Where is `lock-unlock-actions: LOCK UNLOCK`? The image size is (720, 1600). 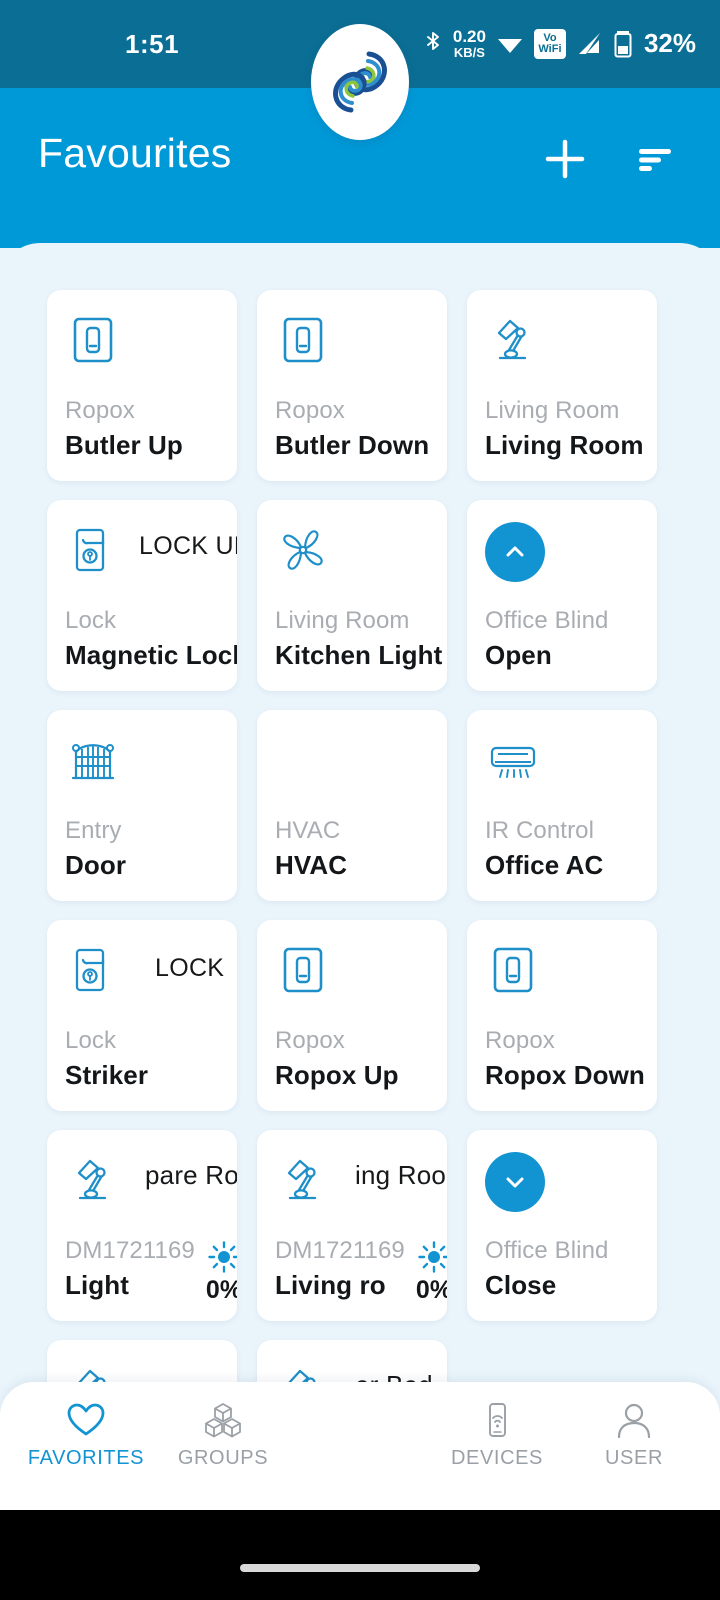 lock-unlock-actions: LOCK UNLOCK is located at coordinates (188, 546).